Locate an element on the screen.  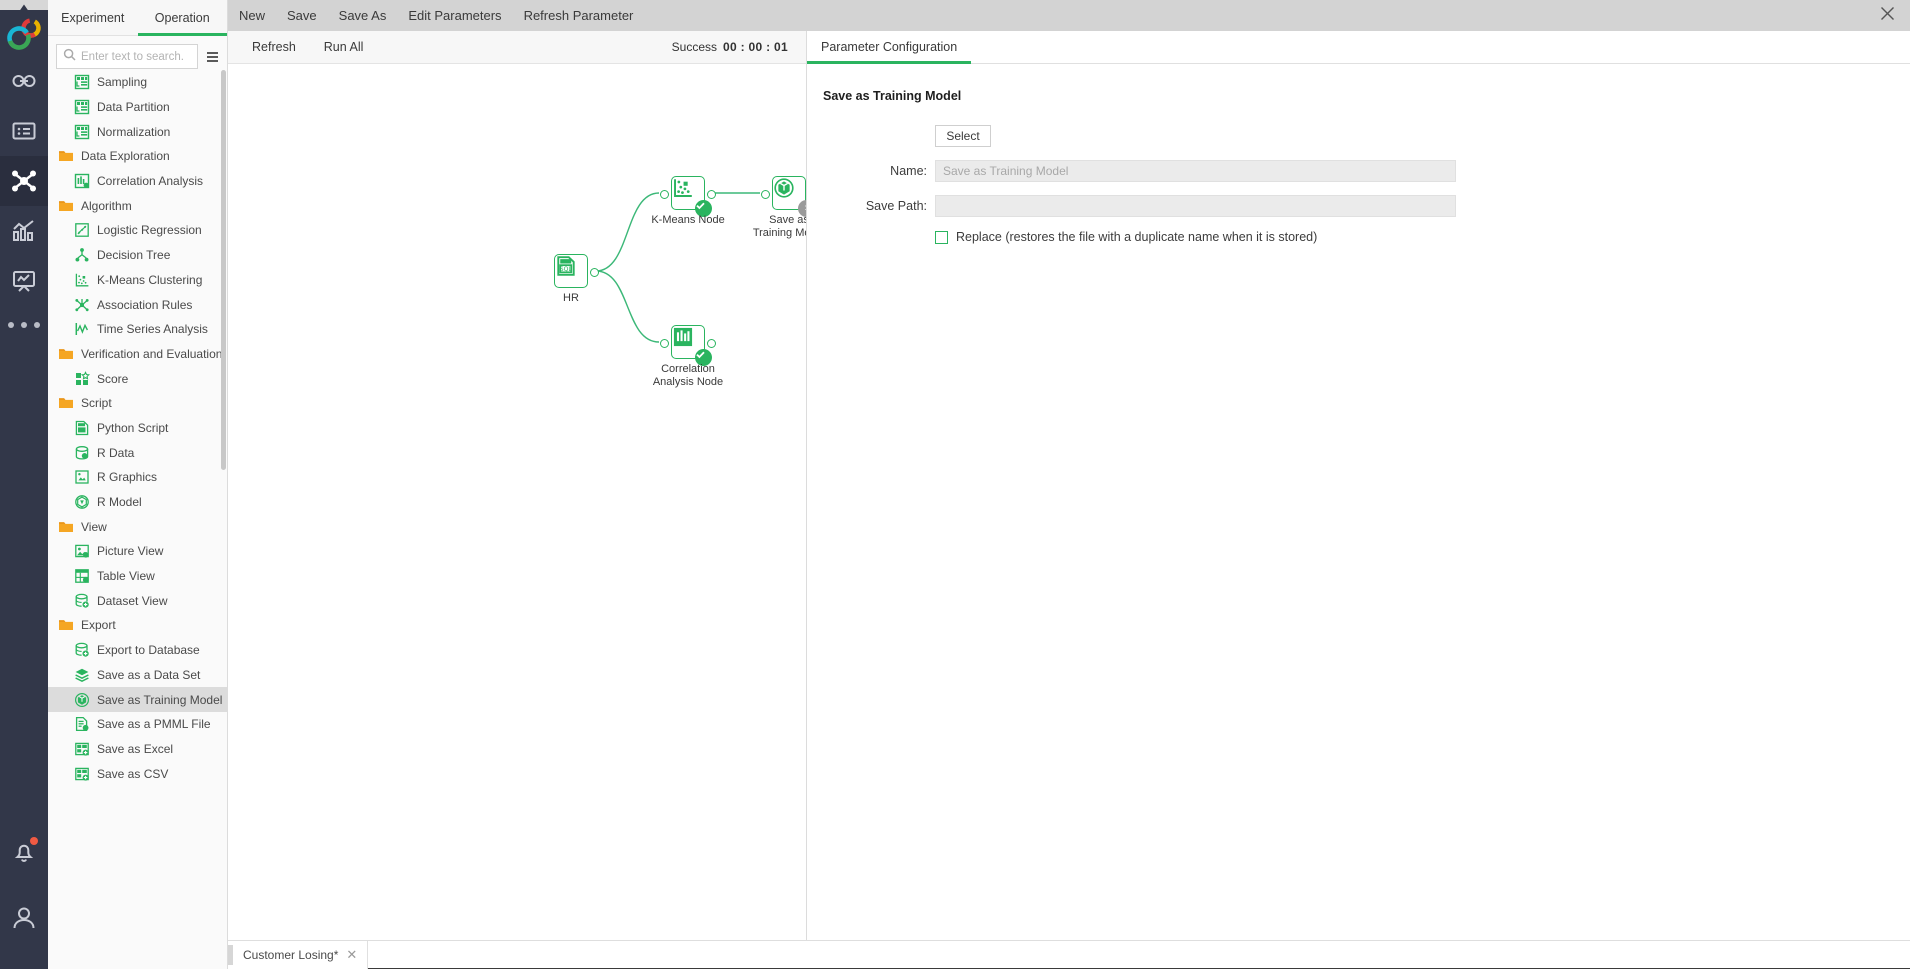
menu-item-new: New is located at coordinates (252, 15).